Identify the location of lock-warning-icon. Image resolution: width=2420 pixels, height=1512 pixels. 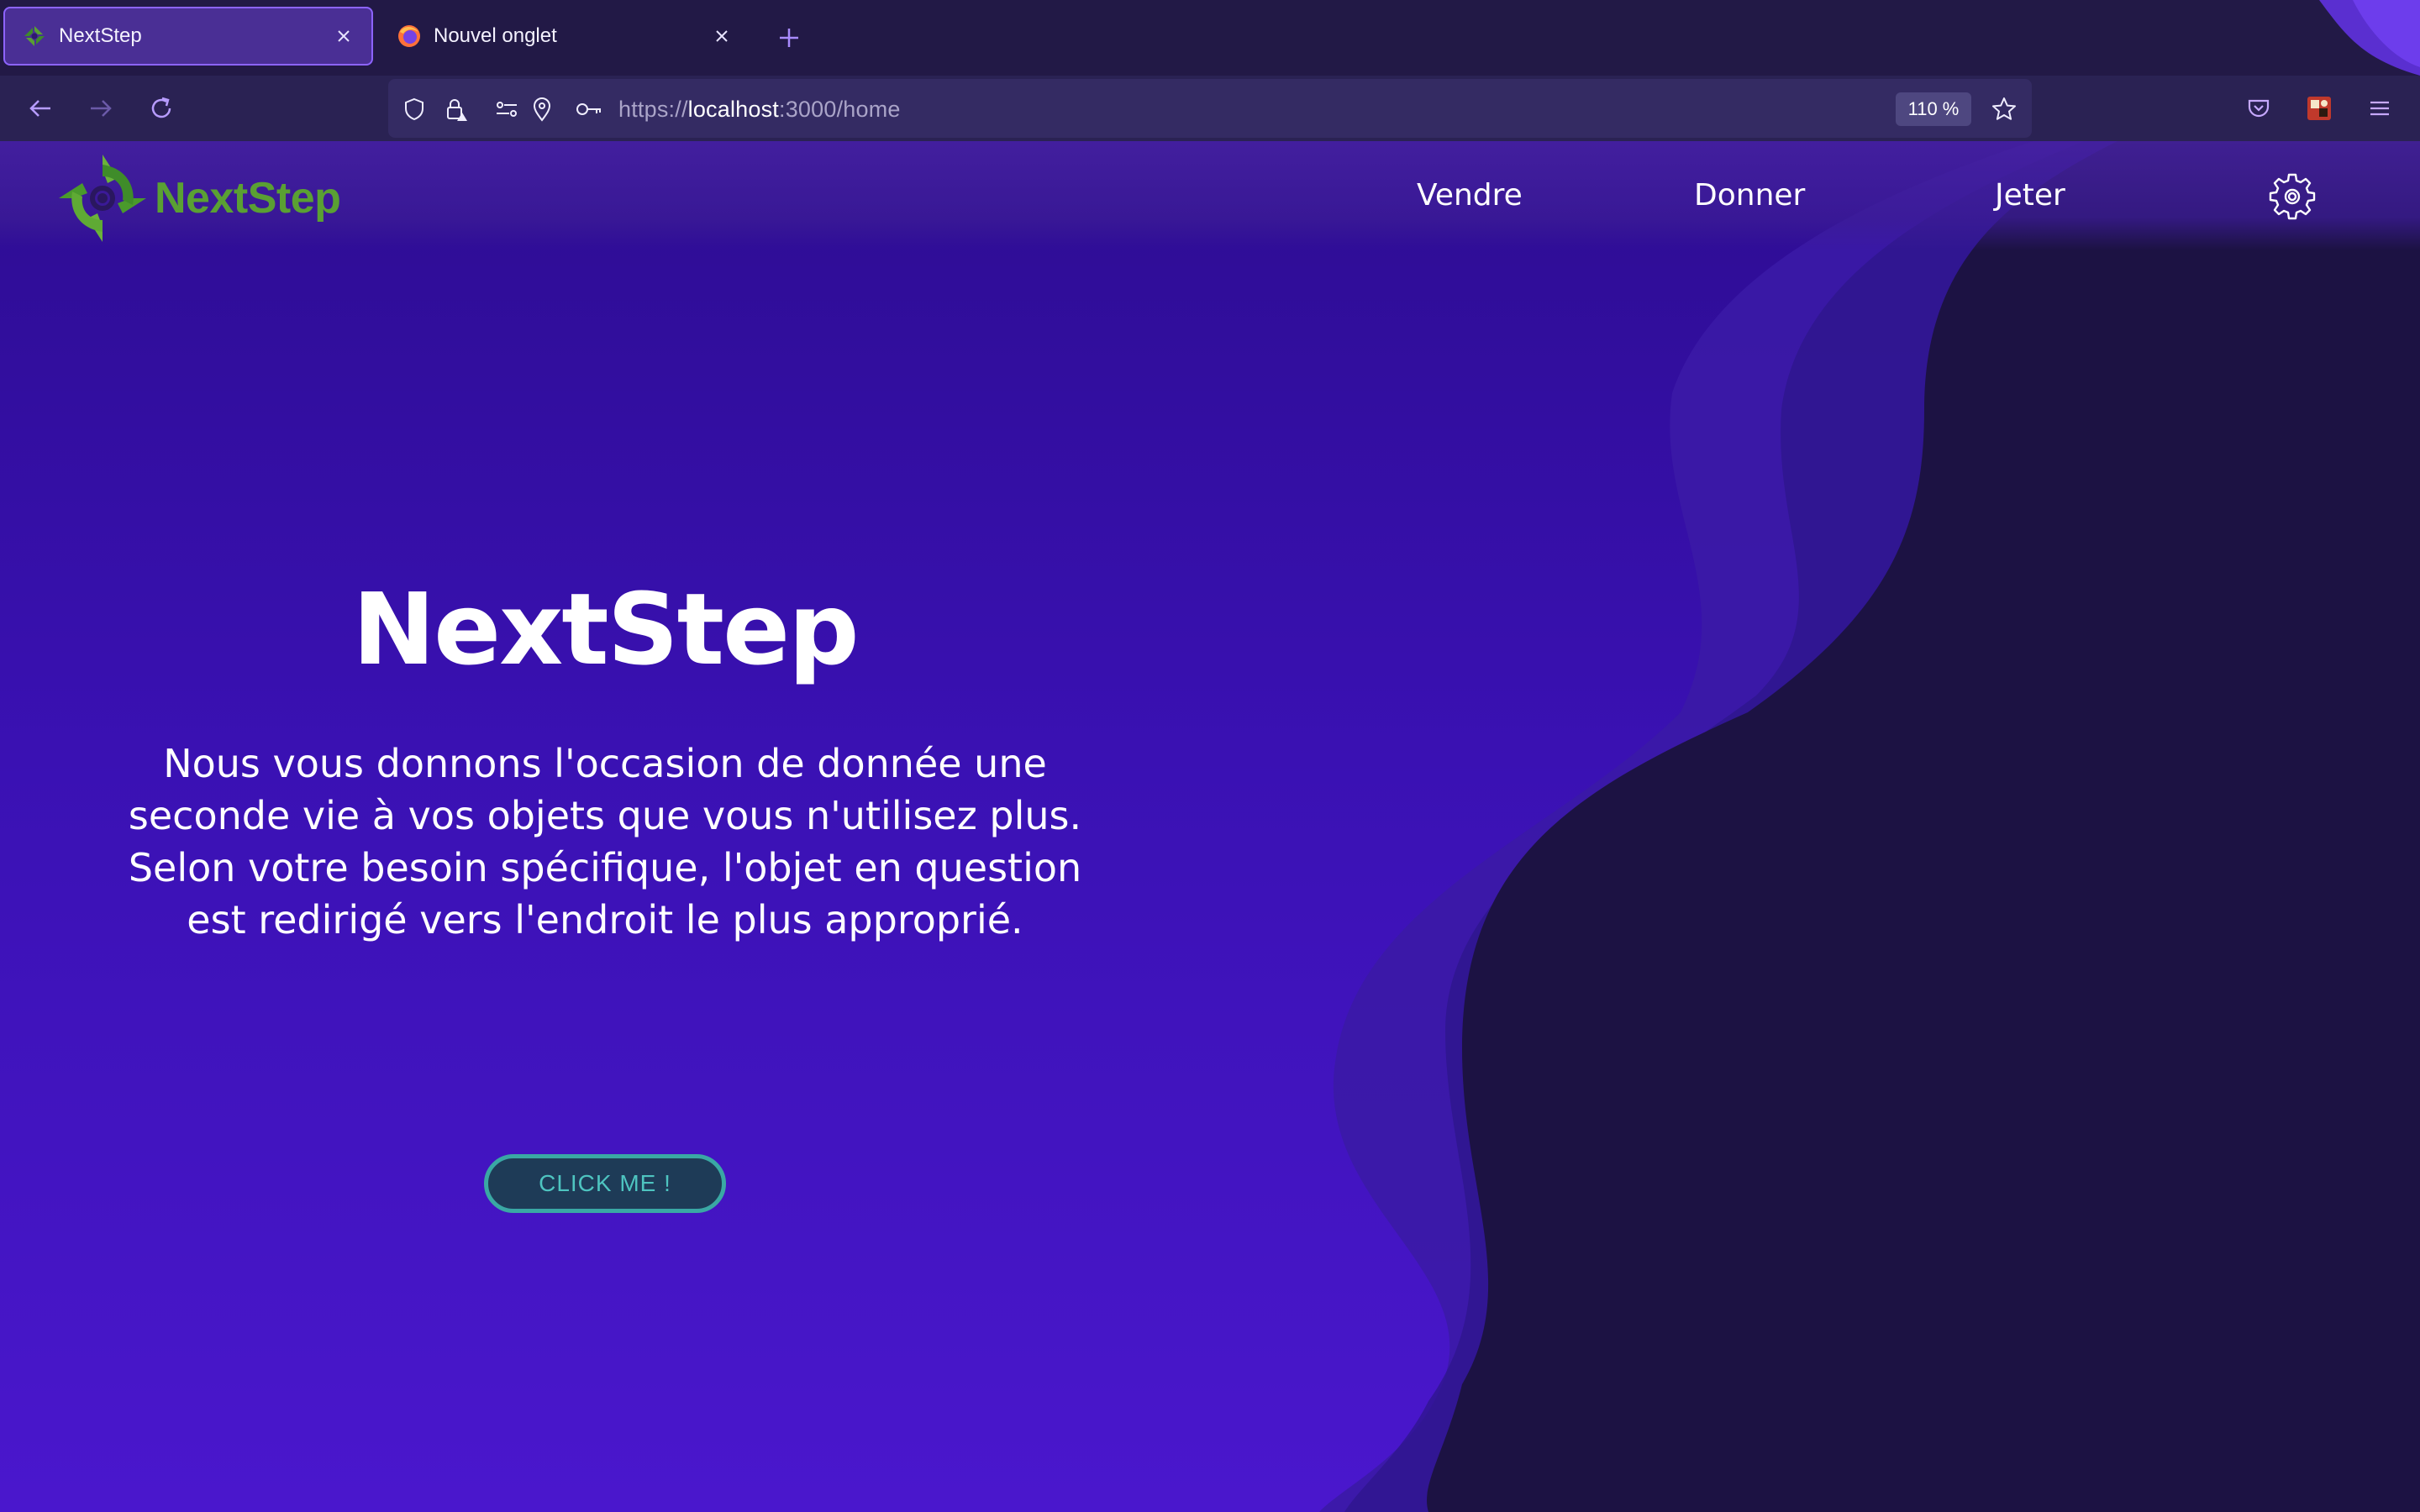
(456, 109).